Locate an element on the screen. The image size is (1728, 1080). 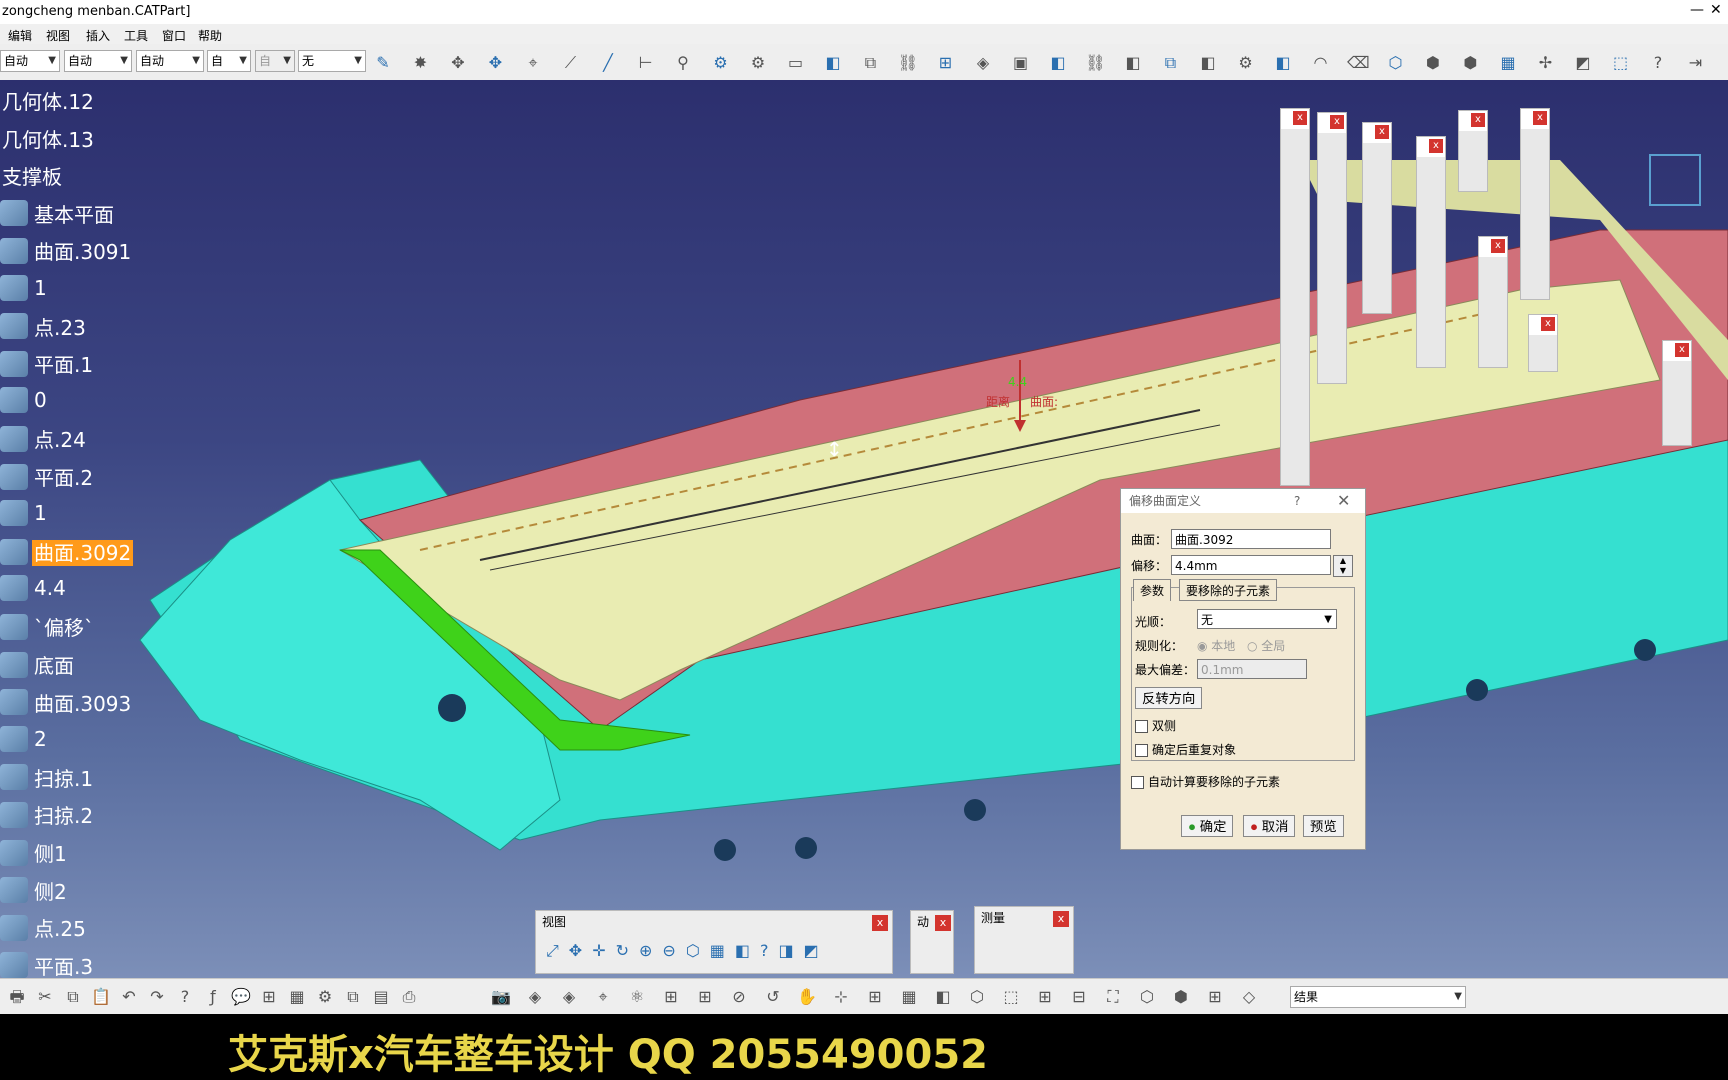
ok-button: ● 确定 is located at coordinates (1207, 826).